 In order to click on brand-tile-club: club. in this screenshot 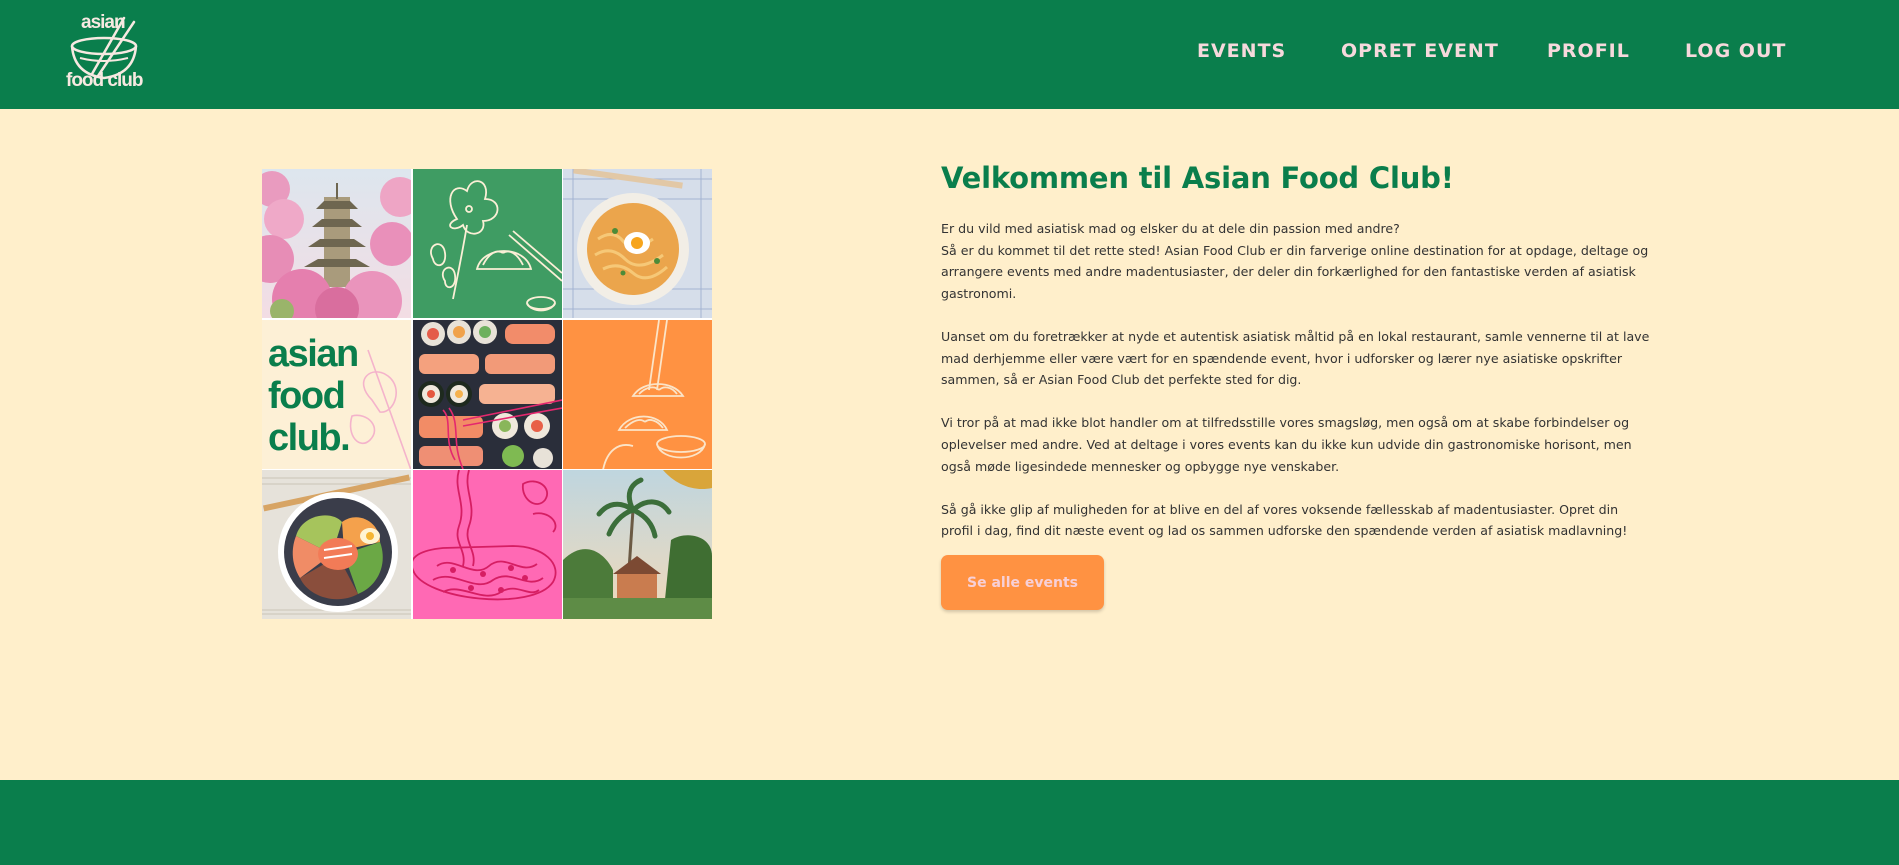, I will do `click(308, 438)`.